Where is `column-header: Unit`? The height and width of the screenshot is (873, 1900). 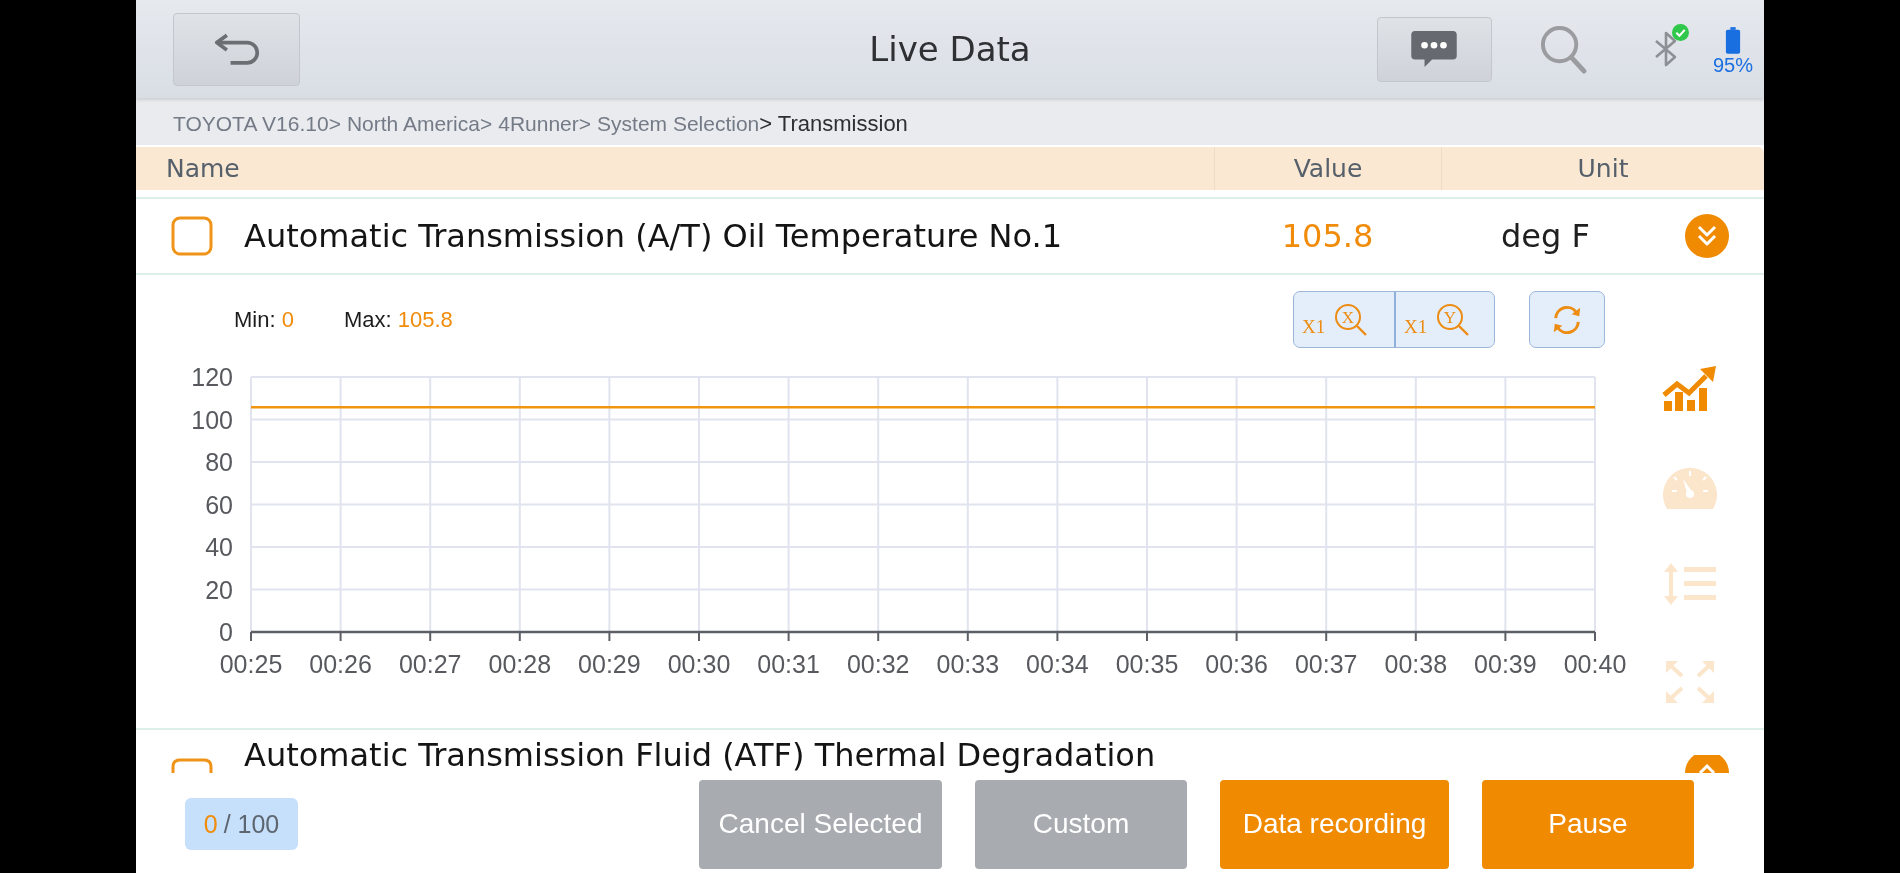 column-header: Unit is located at coordinates (1602, 168).